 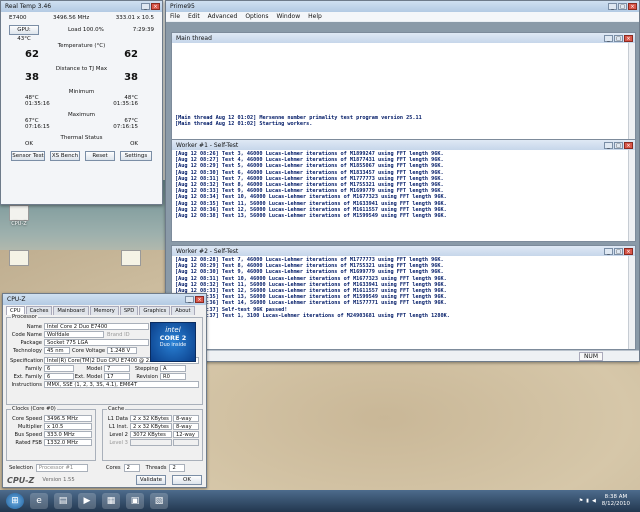 I want to click on field-label: Technology, so click(x=27, y=350).